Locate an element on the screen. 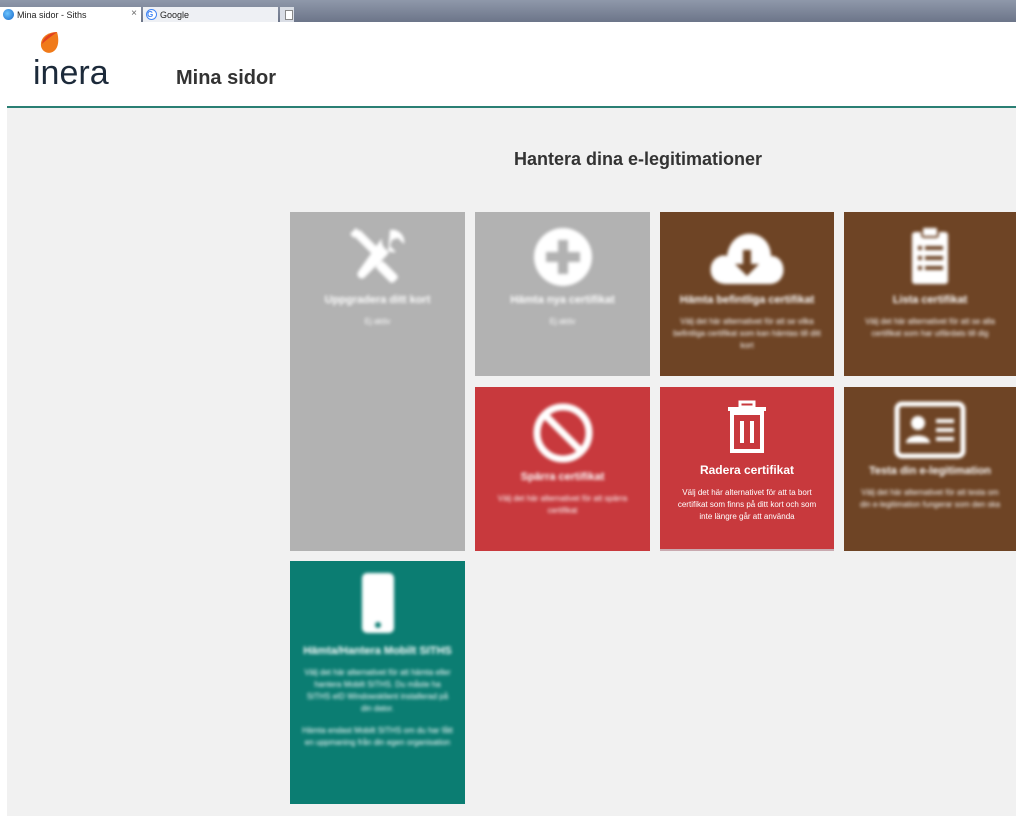 Image resolution: width=1016 pixels, height=816 pixels. new-tab-icon is located at coordinates (288, 14).